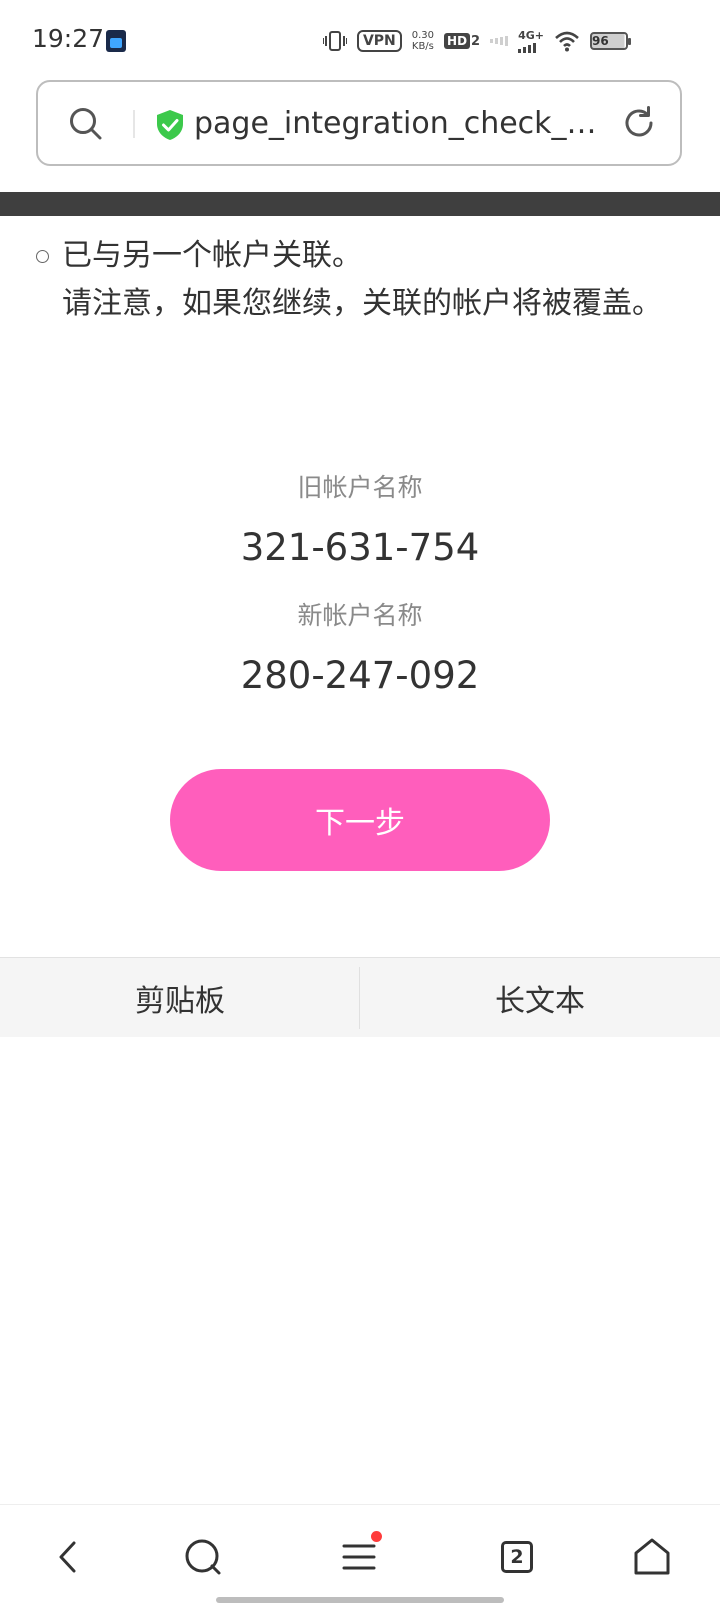 The height and width of the screenshot is (1605, 720). Describe the element at coordinates (42, 256) in the screenshot. I see `list-bullet` at that location.